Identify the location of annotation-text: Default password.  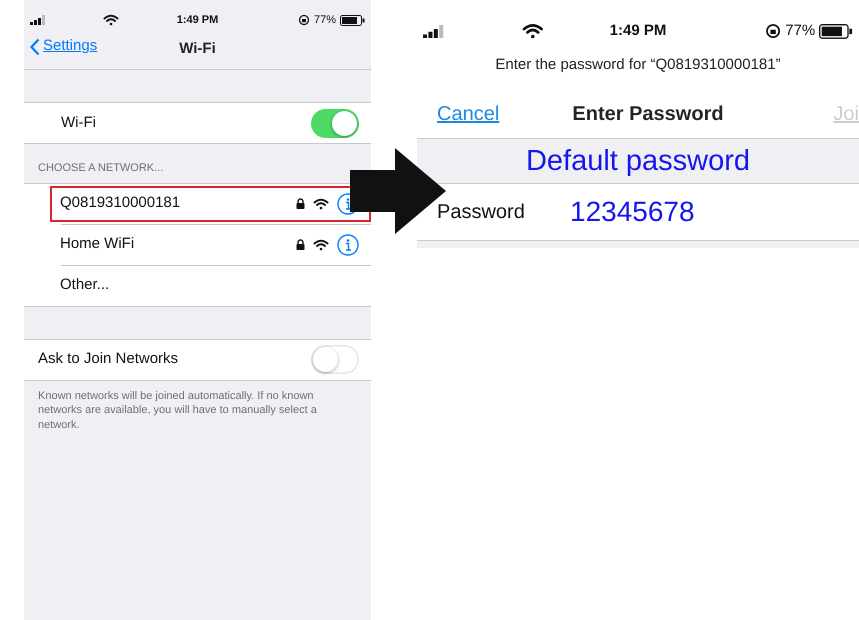
(638, 161).